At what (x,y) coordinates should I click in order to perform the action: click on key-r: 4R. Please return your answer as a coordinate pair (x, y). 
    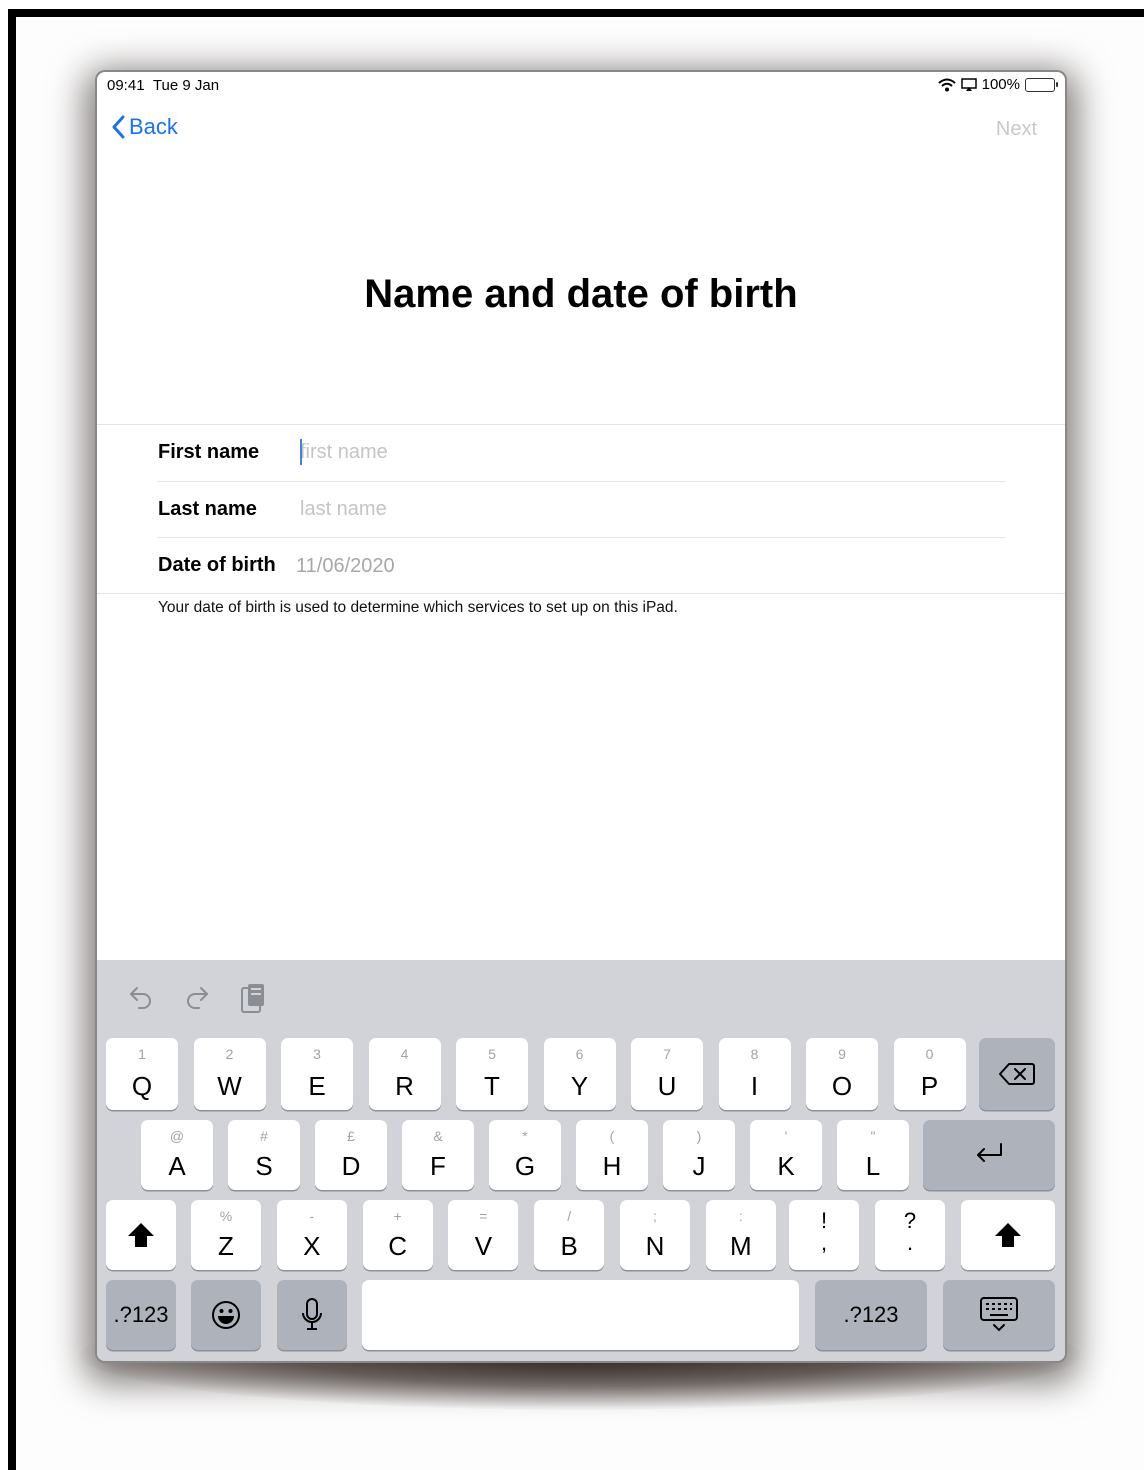
    Looking at the image, I should click on (404, 1074).